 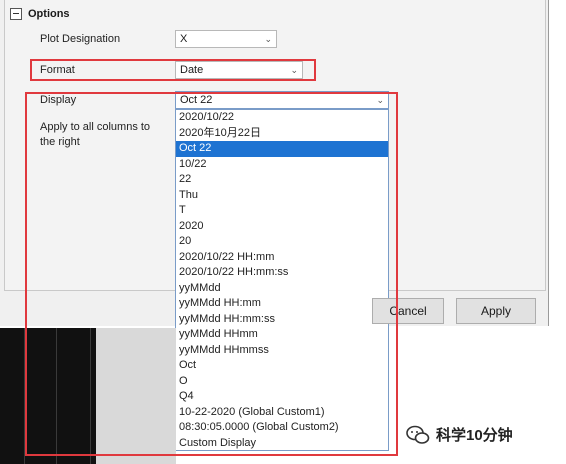 What do you see at coordinates (282, 351) in the screenshot?
I see `dropdown-item: yyMMdd HHmmss` at bounding box center [282, 351].